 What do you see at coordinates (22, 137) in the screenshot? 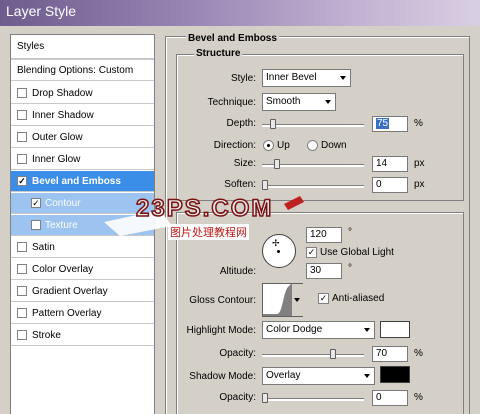
I see `outer-glow-checkbox` at bounding box center [22, 137].